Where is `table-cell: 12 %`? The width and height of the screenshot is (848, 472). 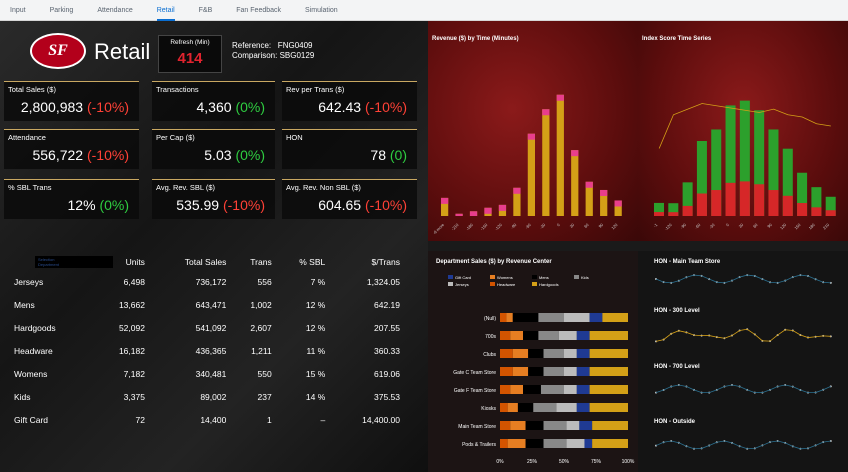 table-cell: 12 % is located at coordinates (315, 304).